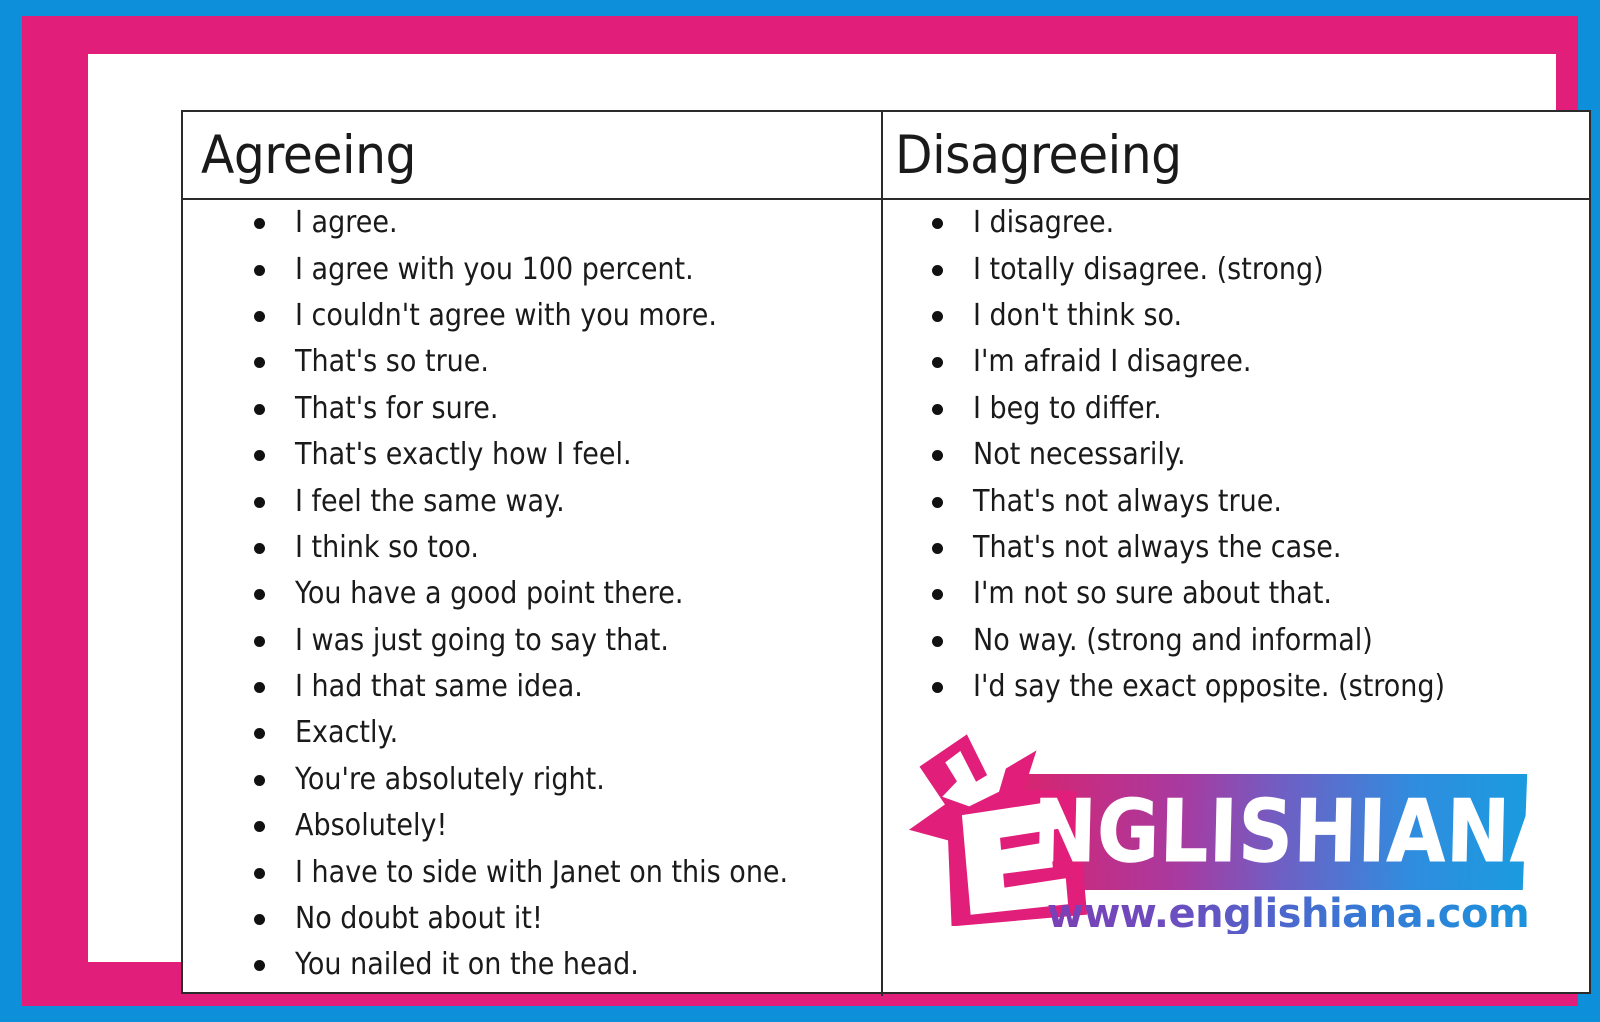 This screenshot has height=1022, width=1600. Describe the element at coordinates (1079, 455) in the screenshot. I see `list-item-label: Not necessarily.` at that location.